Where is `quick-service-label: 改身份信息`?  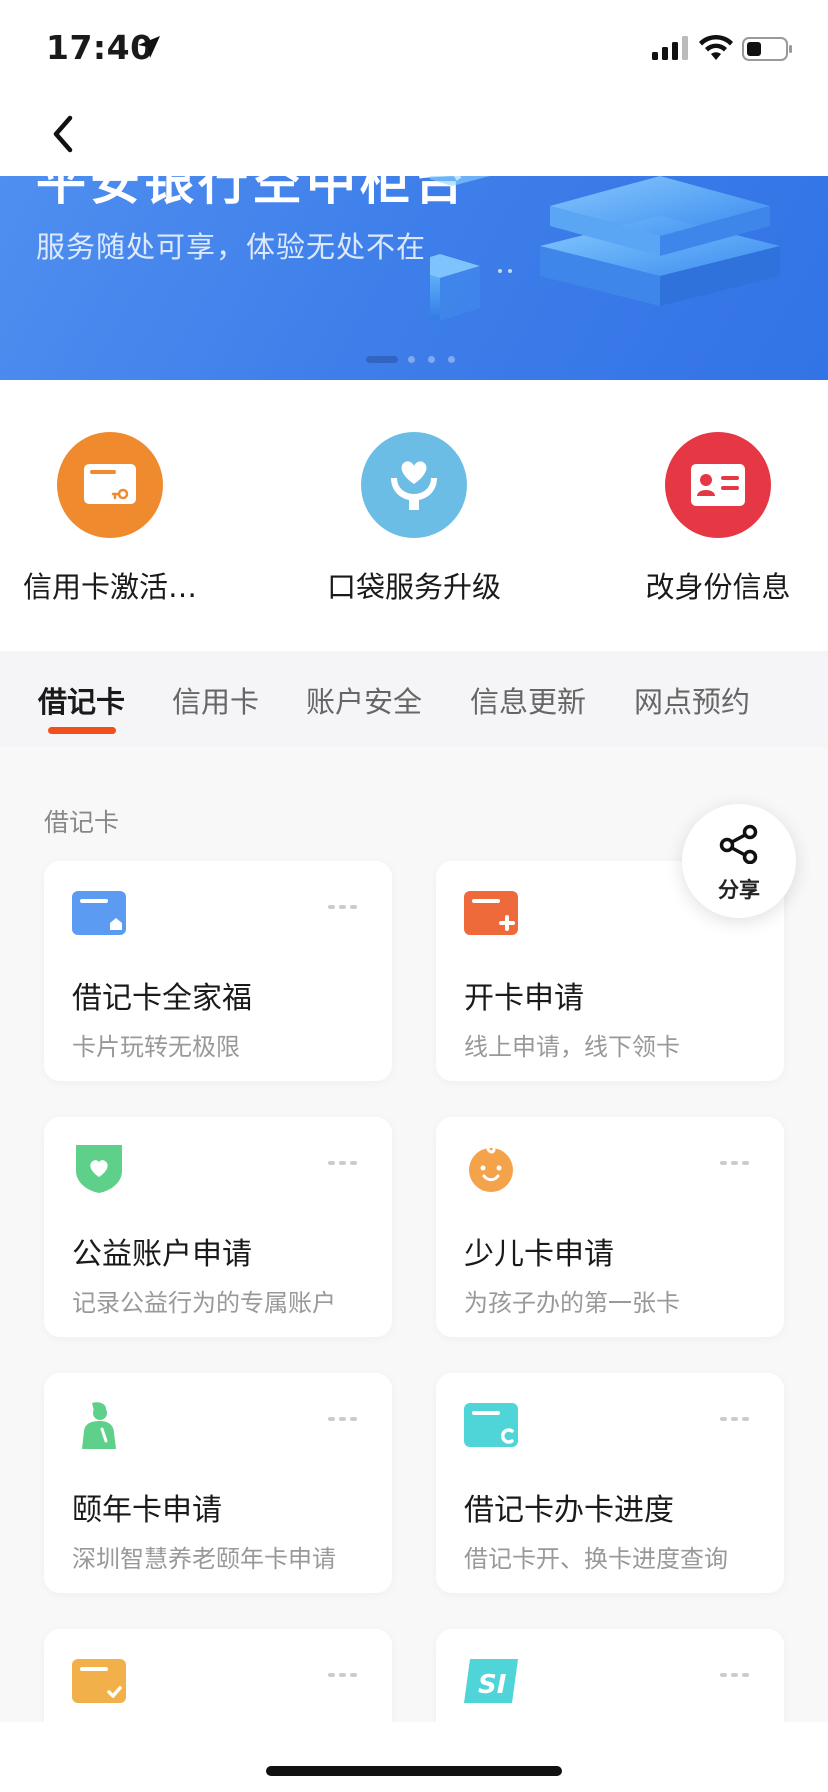
quick-service-label: 改身份信息 is located at coordinates (718, 587).